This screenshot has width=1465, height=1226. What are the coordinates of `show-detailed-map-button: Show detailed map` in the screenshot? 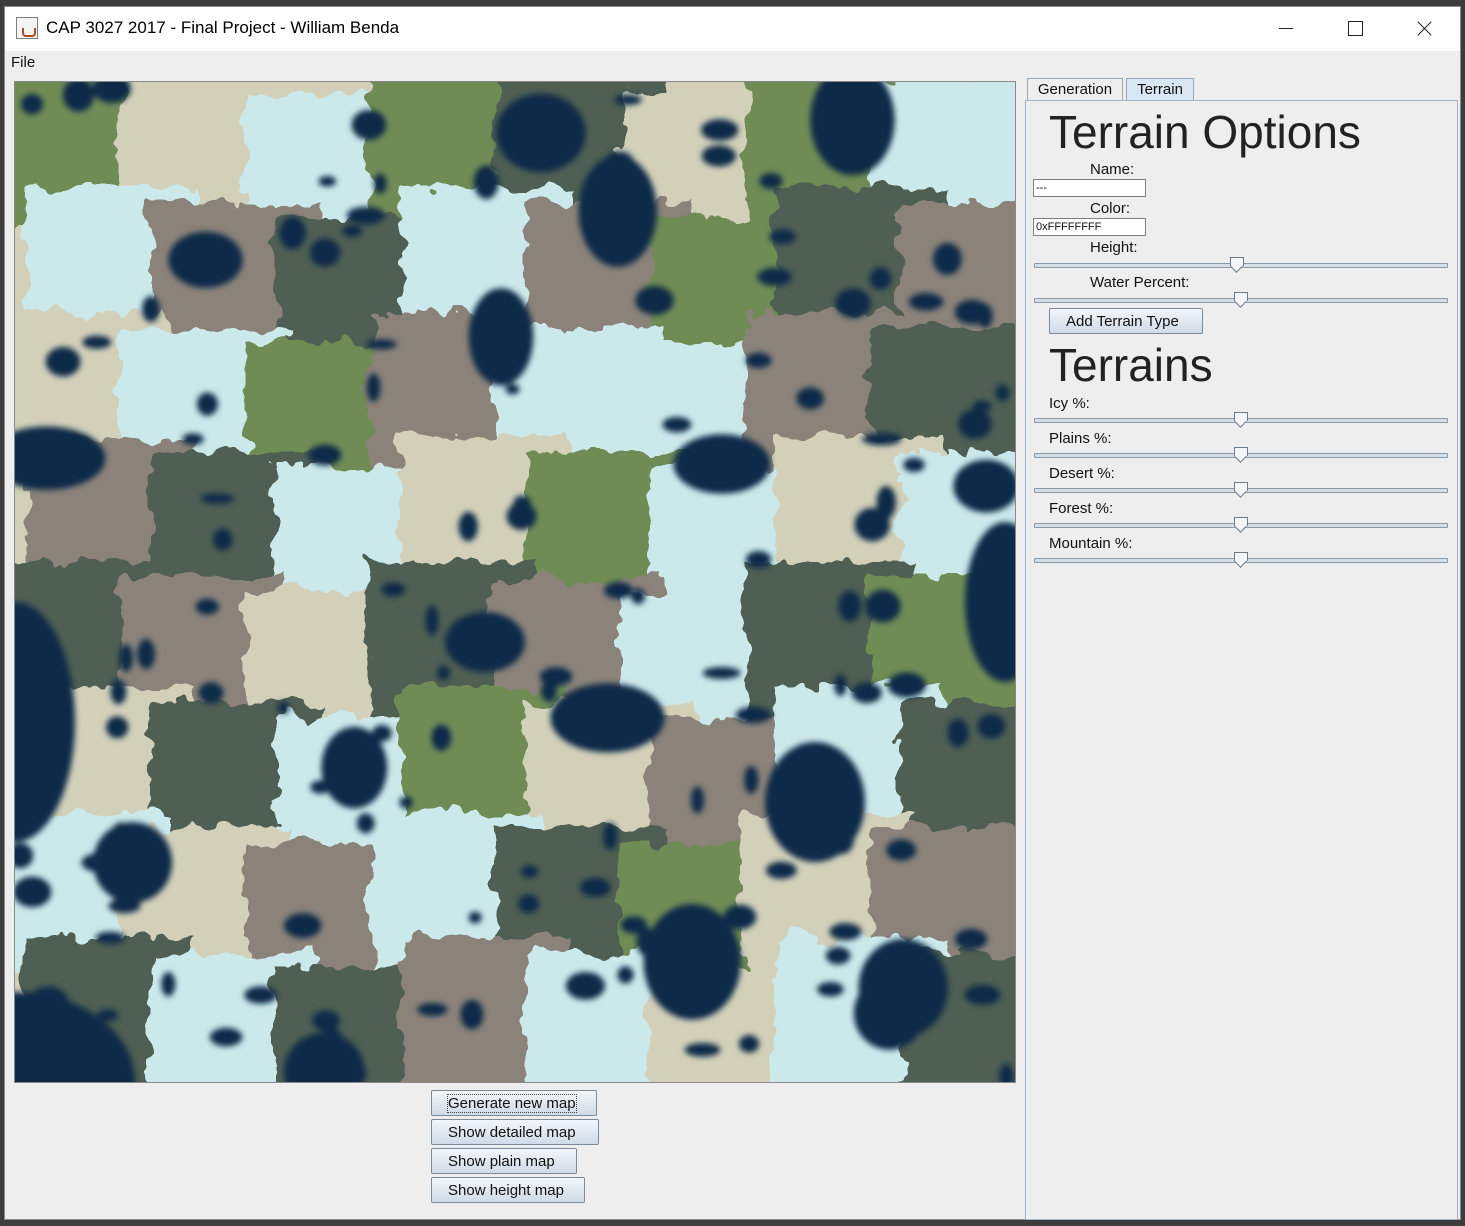 It's located at (515, 1132).